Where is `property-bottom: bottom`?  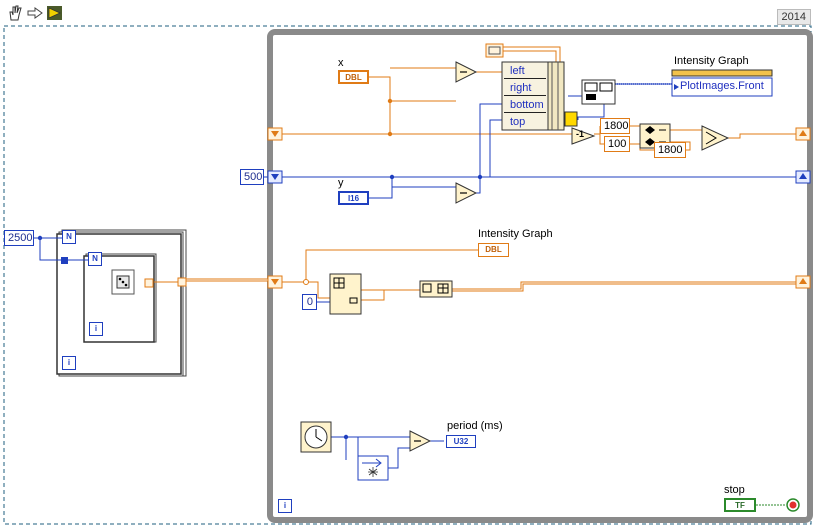 property-bottom: bottom is located at coordinates (525, 105).